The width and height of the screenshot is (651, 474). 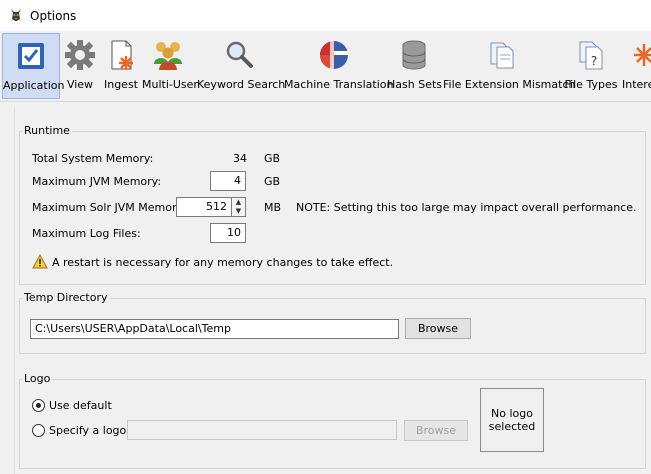 What do you see at coordinates (38, 405) in the screenshot?
I see `use-default-radio` at bounding box center [38, 405].